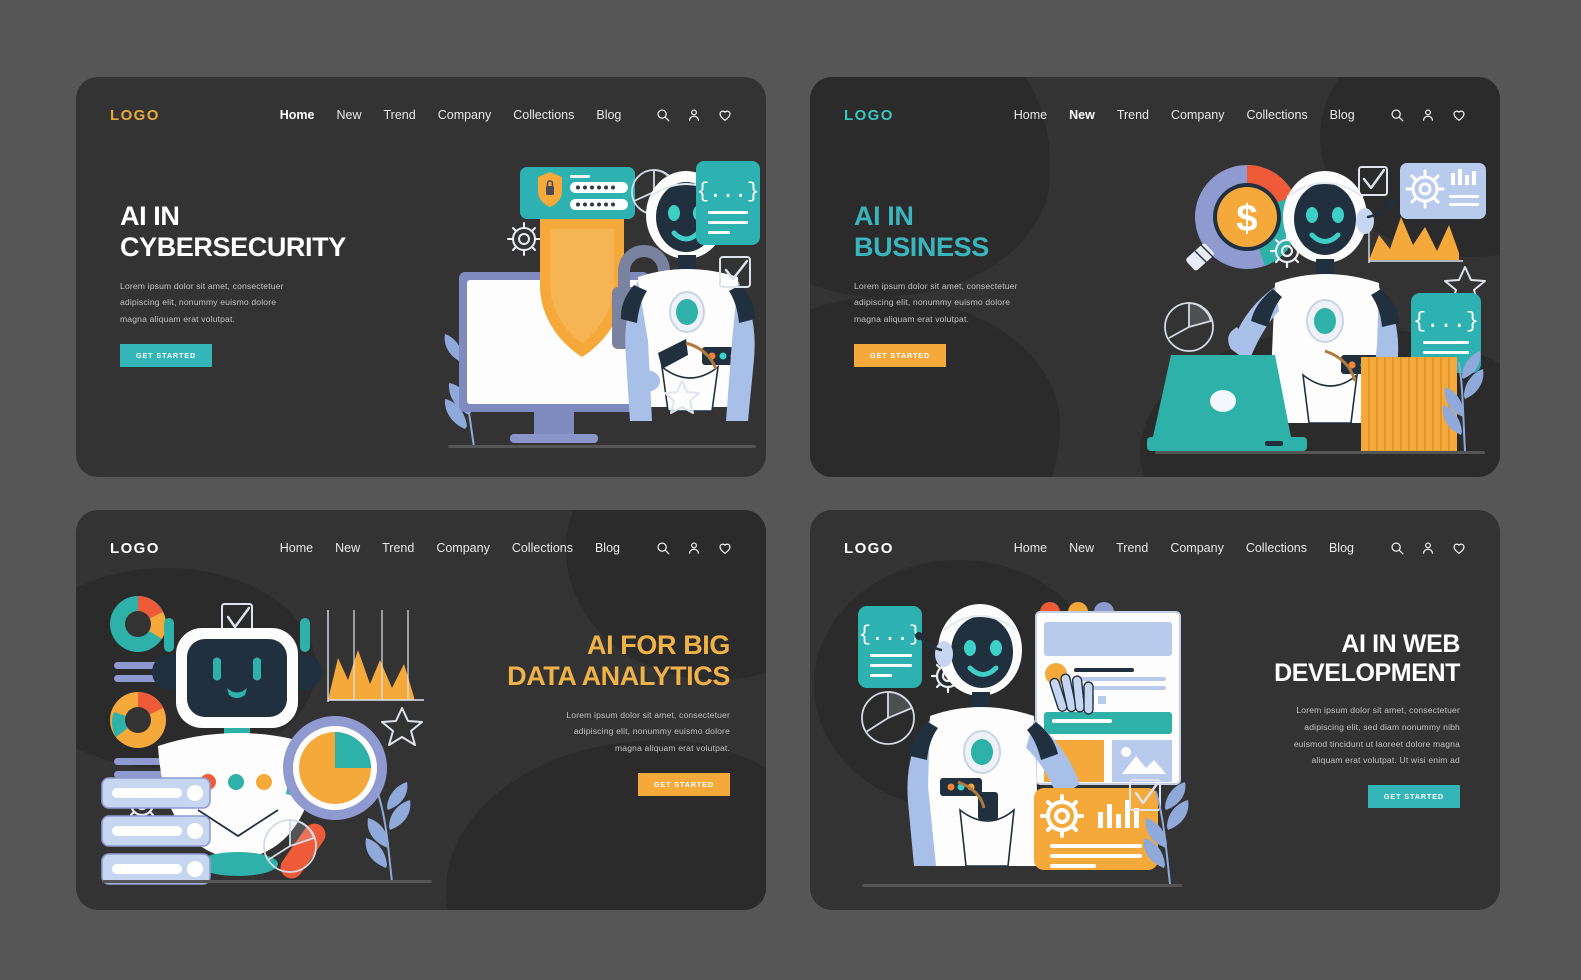  What do you see at coordinates (138, 720) in the screenshot?
I see `donut-chart-bottom` at bounding box center [138, 720].